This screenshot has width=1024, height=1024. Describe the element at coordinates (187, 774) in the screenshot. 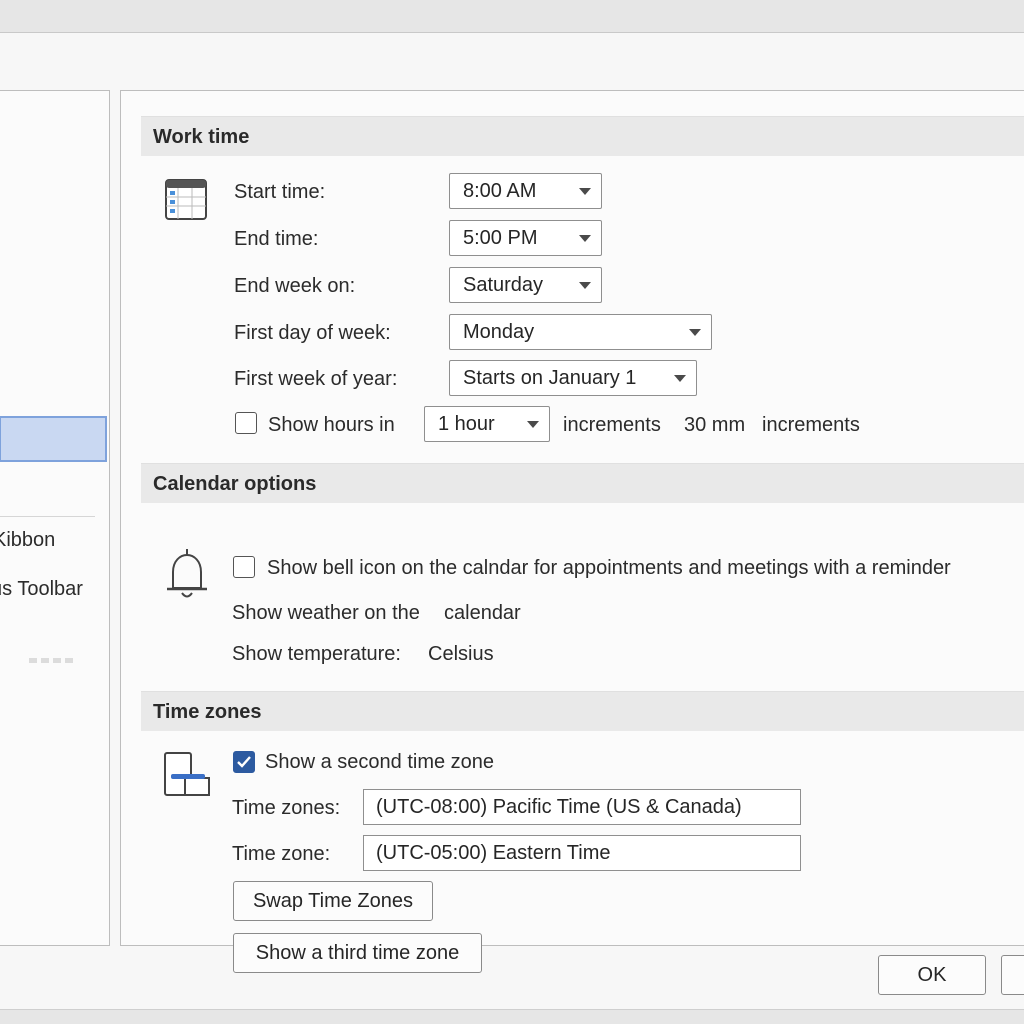

I see `time-zone-icon` at that location.